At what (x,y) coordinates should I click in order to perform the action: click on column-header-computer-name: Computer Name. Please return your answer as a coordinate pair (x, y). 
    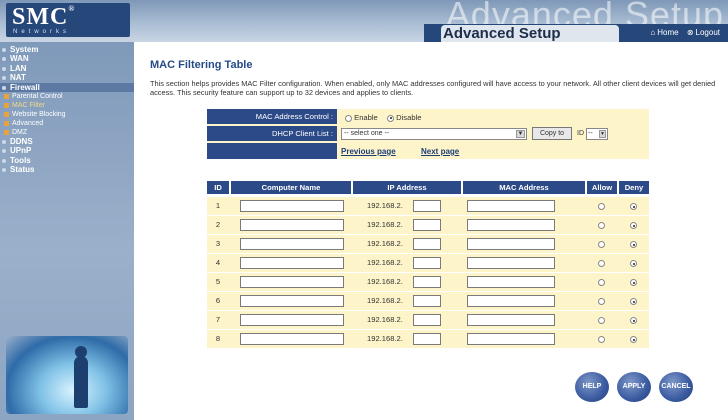
    Looking at the image, I should click on (291, 187).